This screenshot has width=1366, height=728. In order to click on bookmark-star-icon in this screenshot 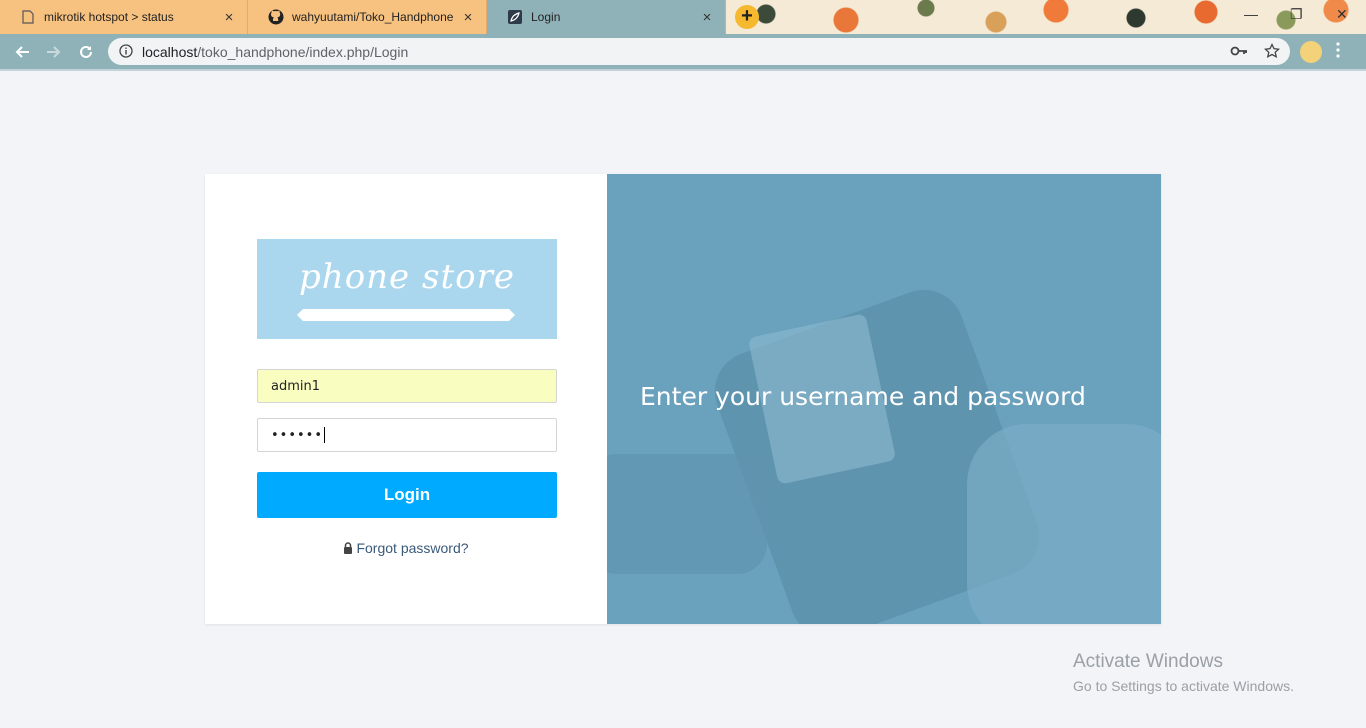, I will do `click(1272, 53)`.